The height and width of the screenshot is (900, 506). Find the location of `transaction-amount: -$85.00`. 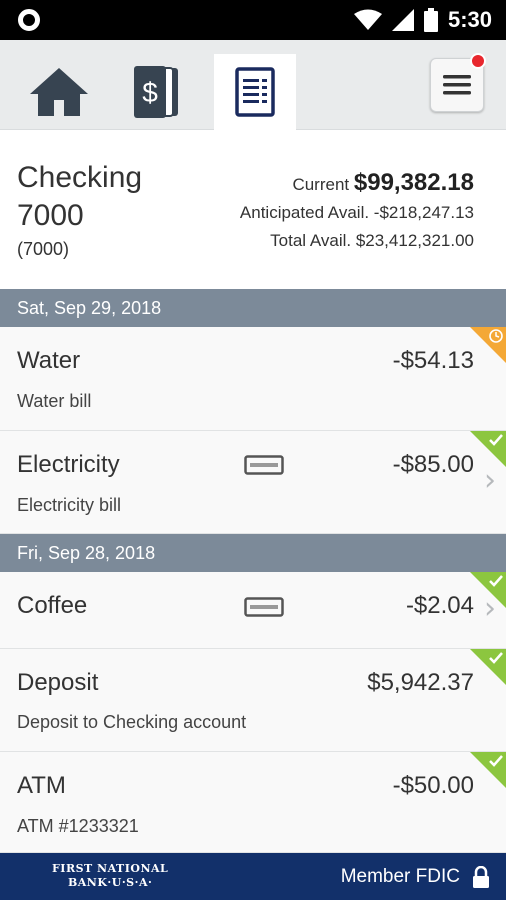

transaction-amount: -$85.00 is located at coordinates (433, 464).